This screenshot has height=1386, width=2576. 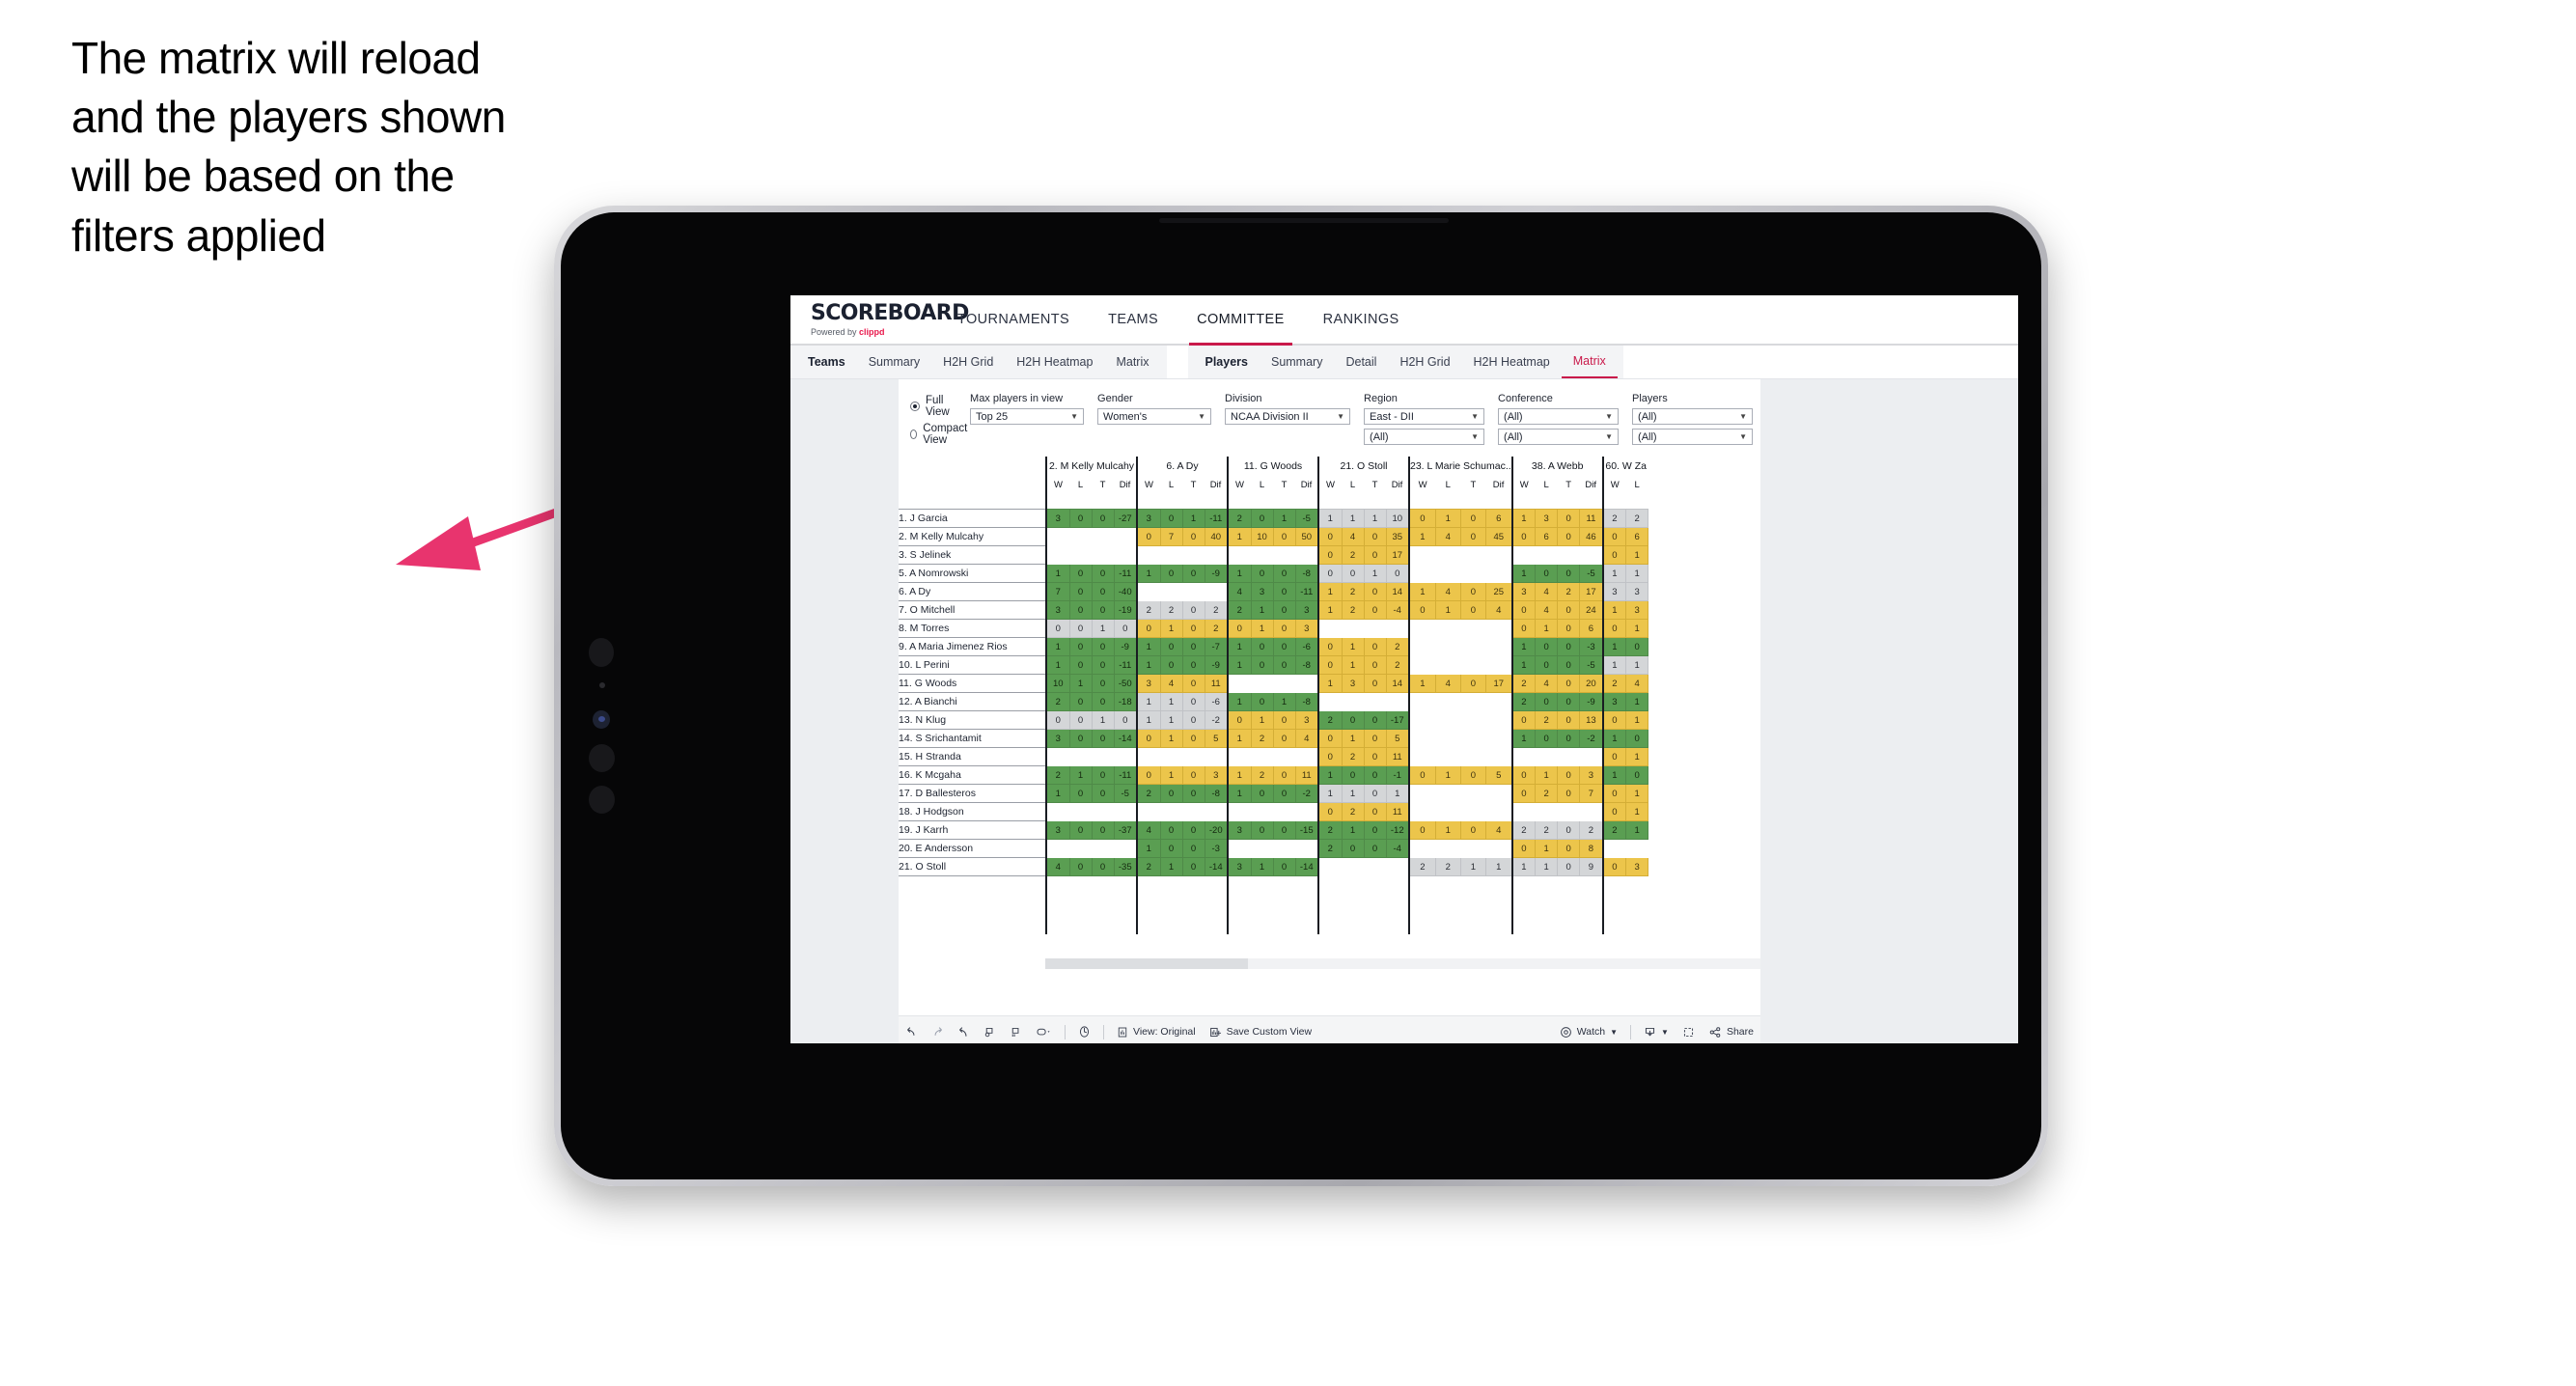 What do you see at coordinates (1044, 1029) in the screenshot?
I see `highlight-button` at bounding box center [1044, 1029].